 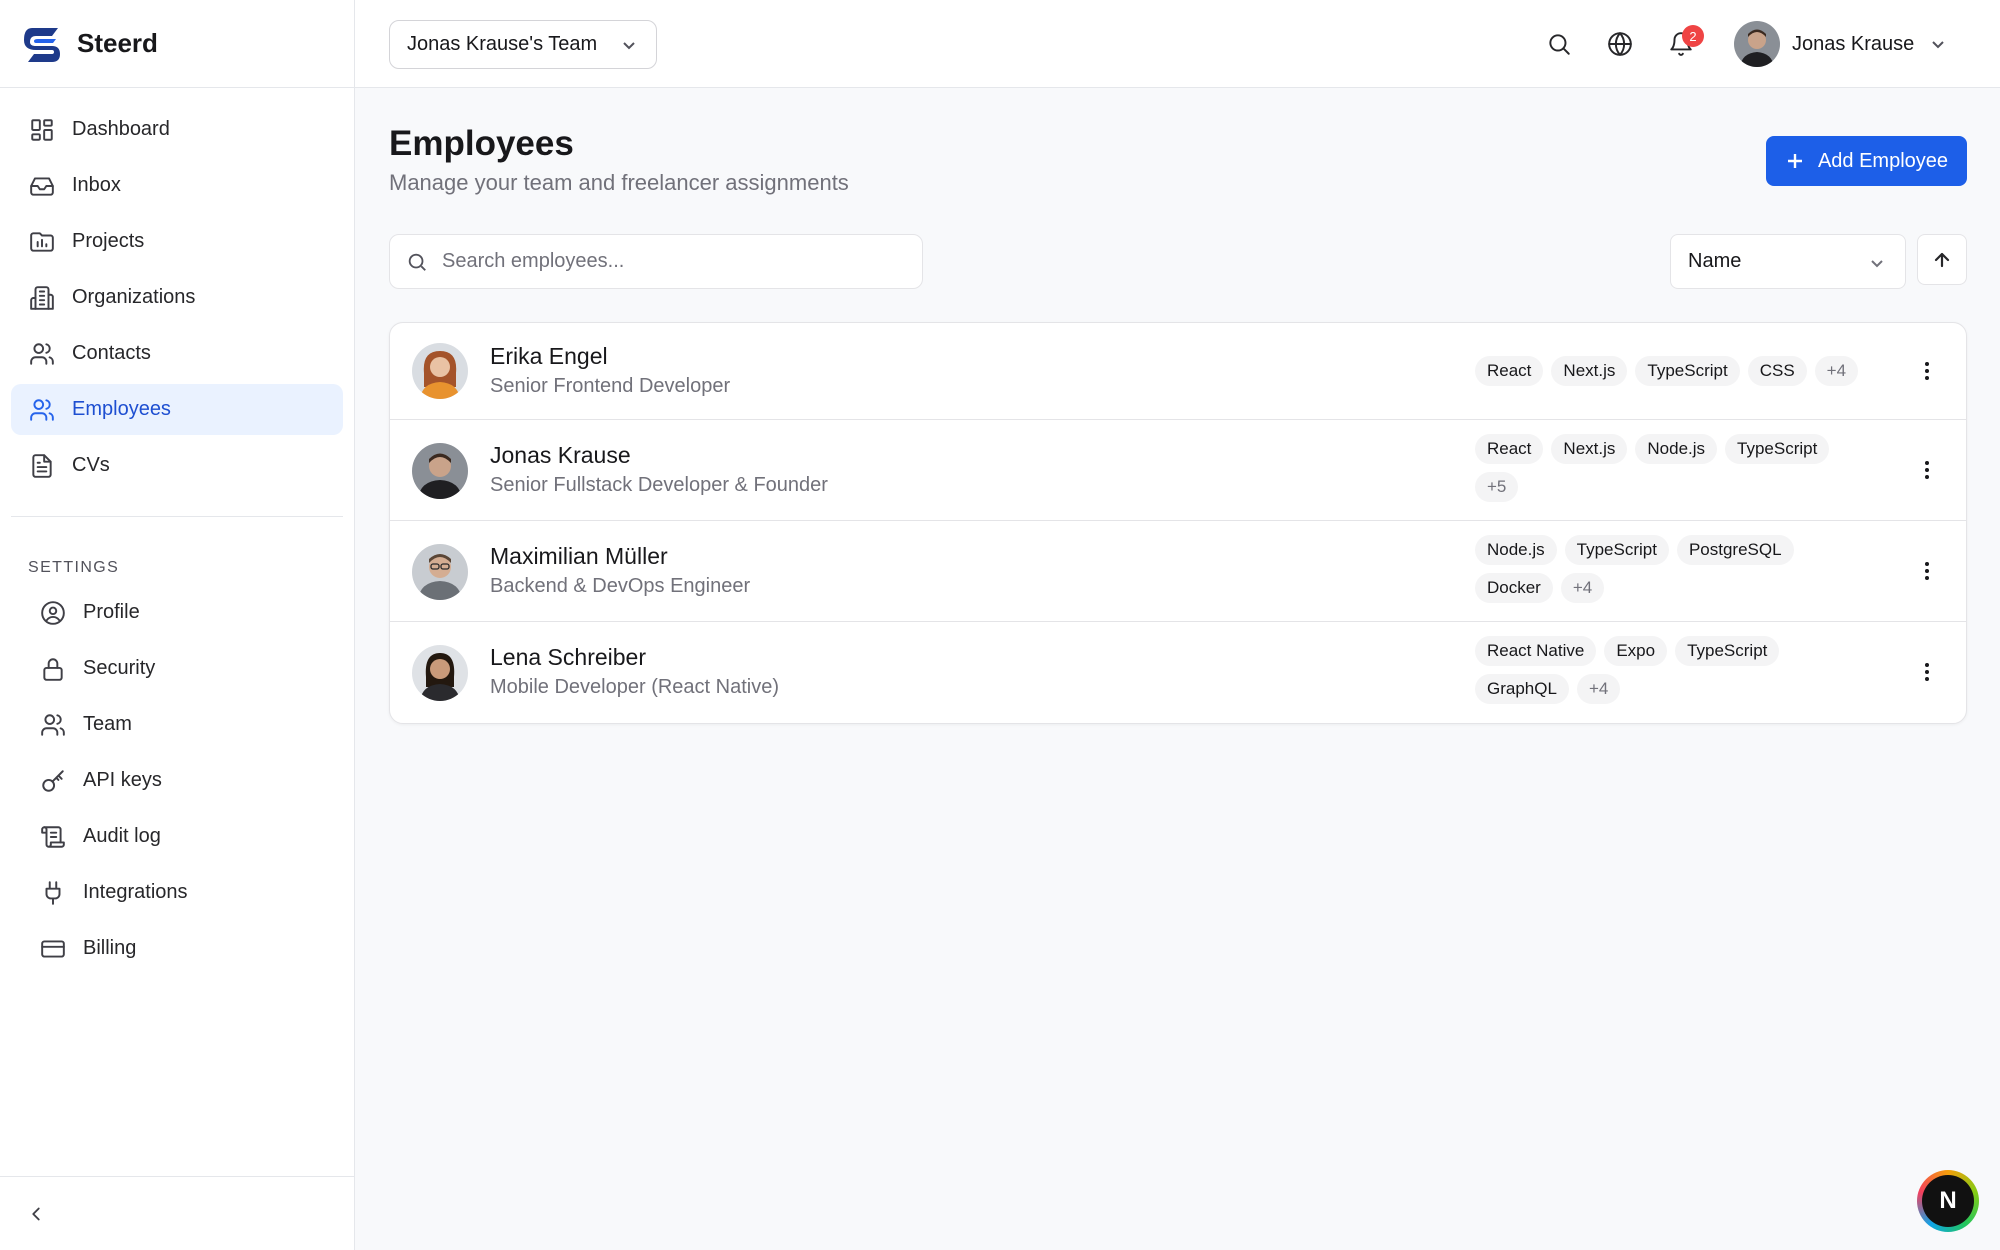 I want to click on user-menu: Jonas Krause, so click(x=1840, y=44).